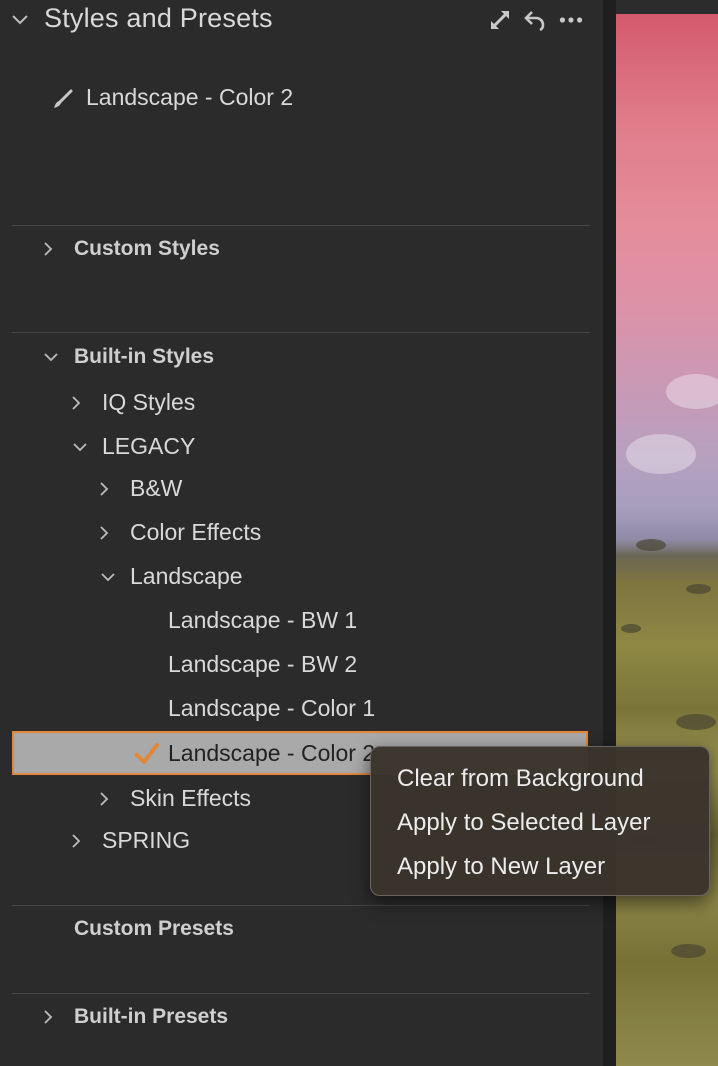 The width and height of the screenshot is (718, 1066). What do you see at coordinates (148, 446) in the screenshot?
I see `tree-item-legacy: LEGACY` at bounding box center [148, 446].